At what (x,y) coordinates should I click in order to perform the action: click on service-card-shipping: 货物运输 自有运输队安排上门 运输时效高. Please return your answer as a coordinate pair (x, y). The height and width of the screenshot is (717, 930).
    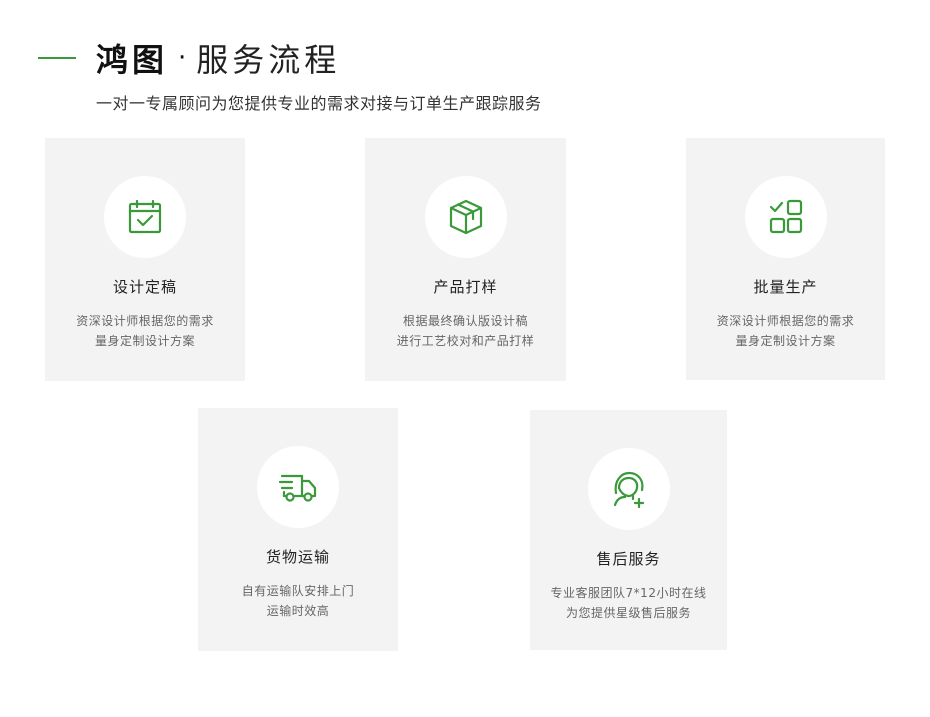
    Looking at the image, I should click on (298, 529).